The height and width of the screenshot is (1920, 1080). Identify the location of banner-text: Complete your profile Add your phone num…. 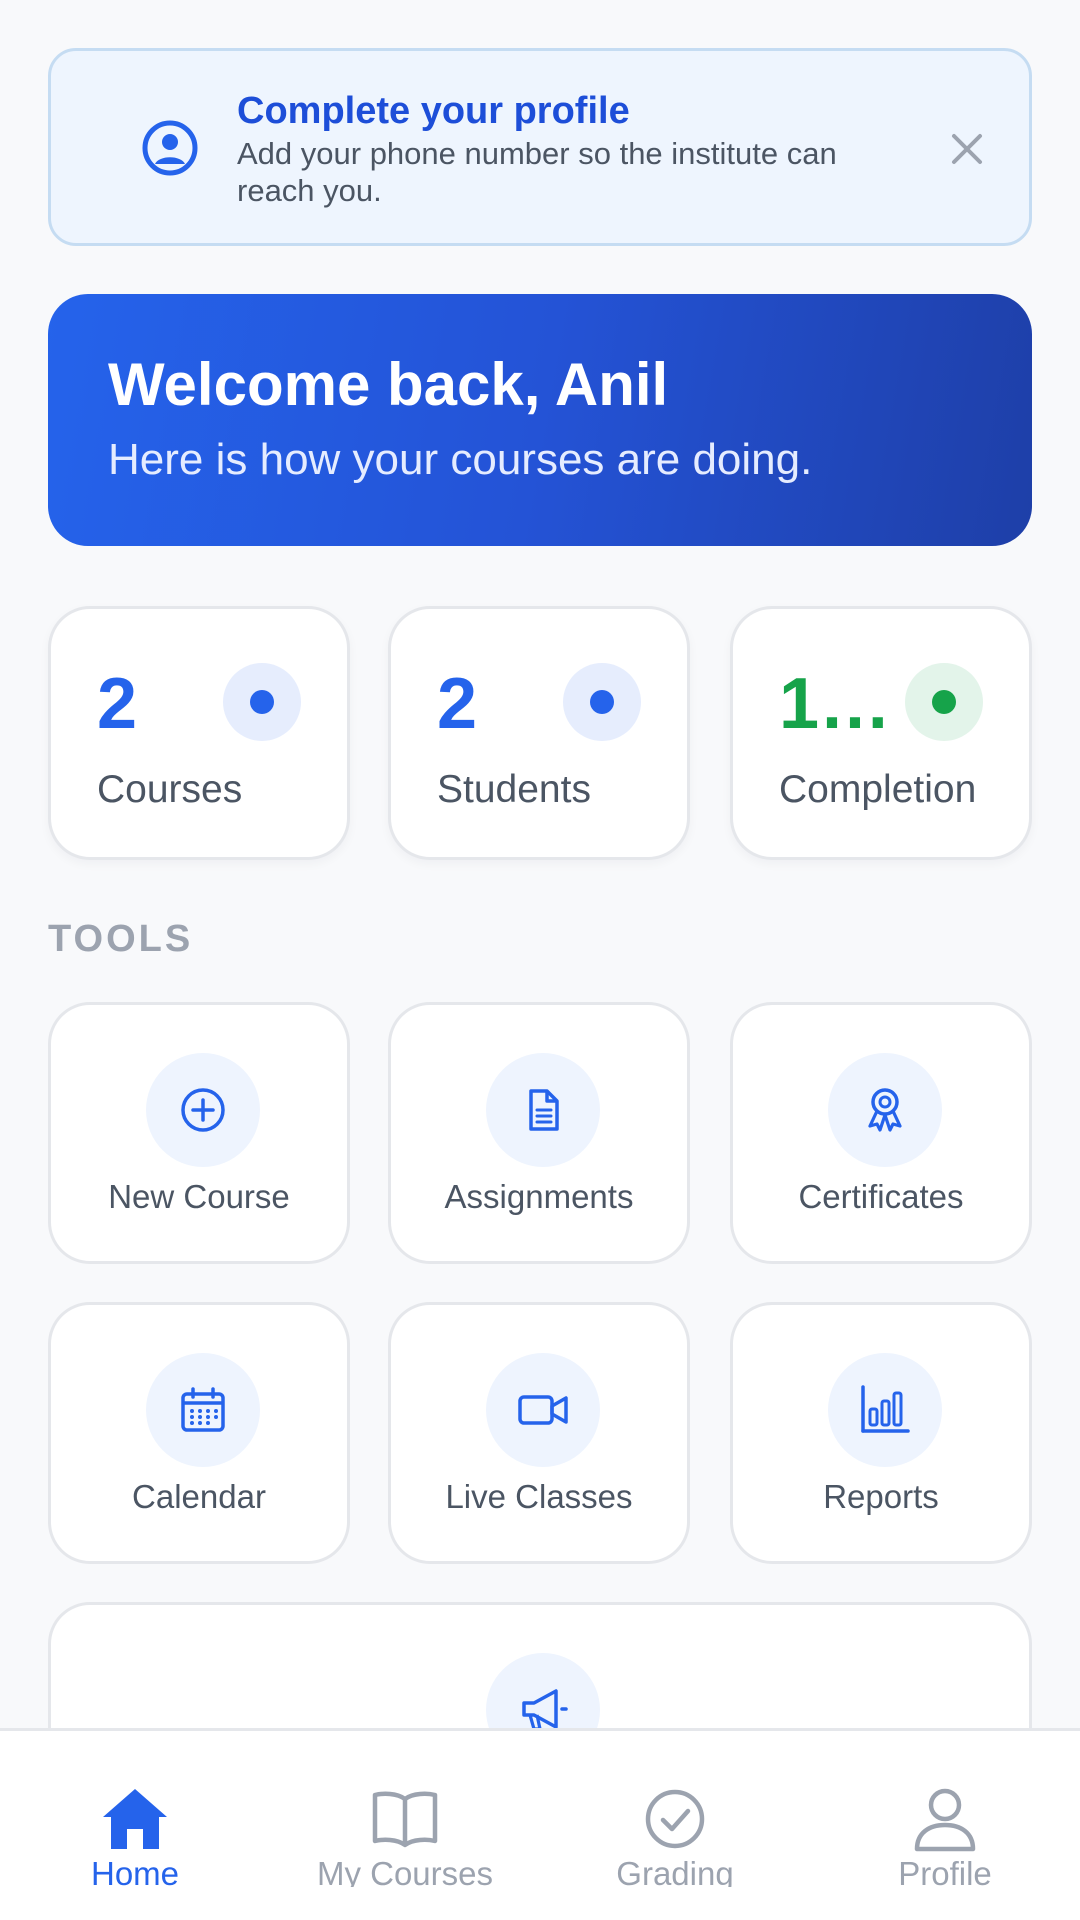
(577, 149).